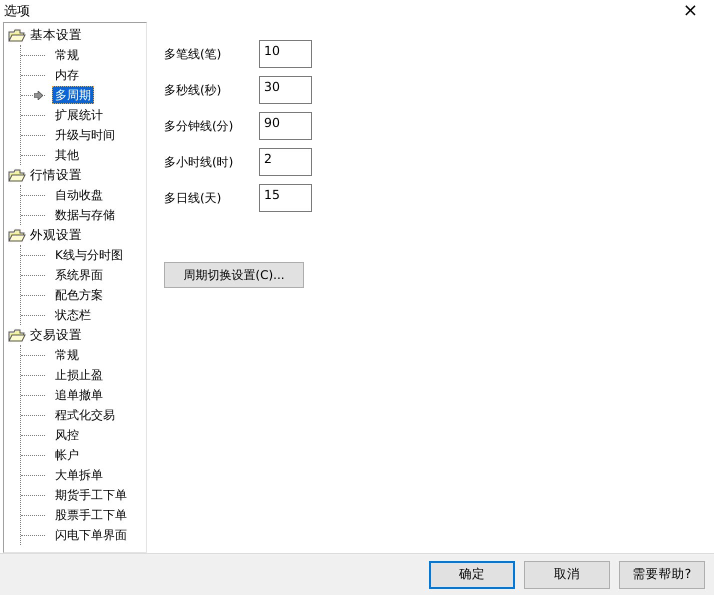 The image size is (714, 595). Describe the element at coordinates (79, 115) in the screenshot. I see `tree-item: 扩展统计` at that location.